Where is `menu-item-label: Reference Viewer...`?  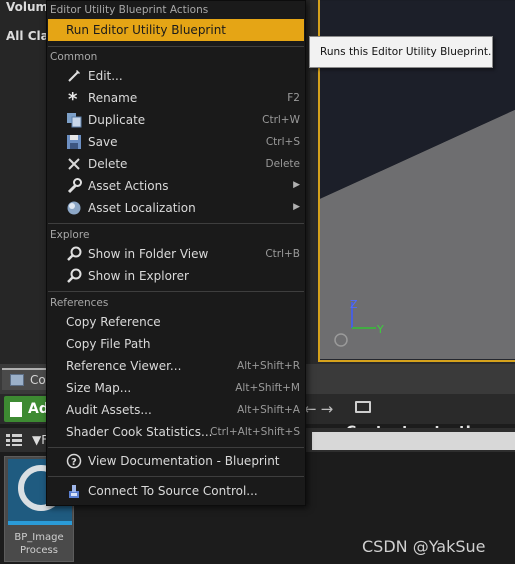 menu-item-label: Reference Viewer... is located at coordinates (124, 366).